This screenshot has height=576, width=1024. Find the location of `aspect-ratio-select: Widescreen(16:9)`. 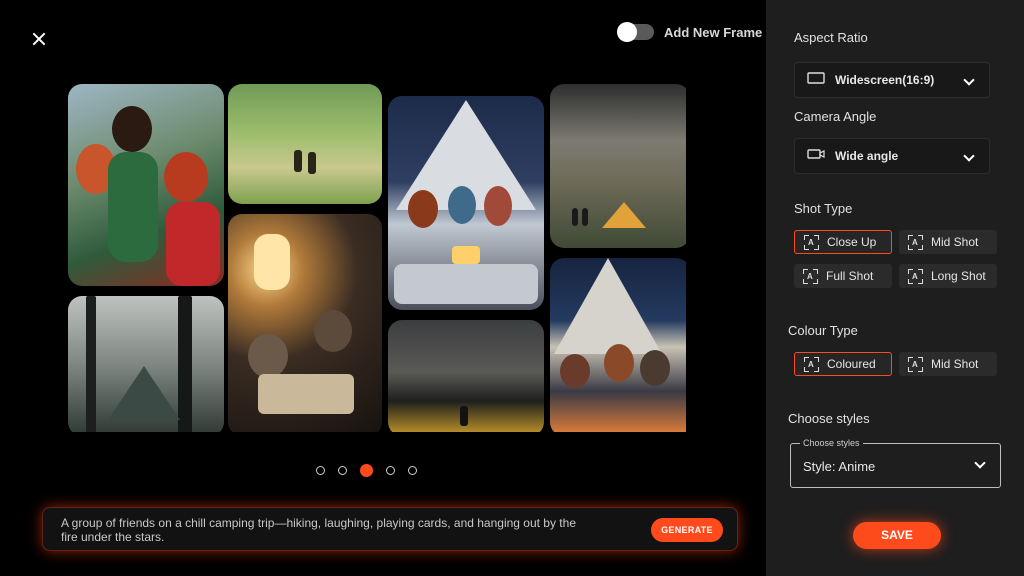

aspect-ratio-select: Widescreen(16:9) is located at coordinates (892, 80).